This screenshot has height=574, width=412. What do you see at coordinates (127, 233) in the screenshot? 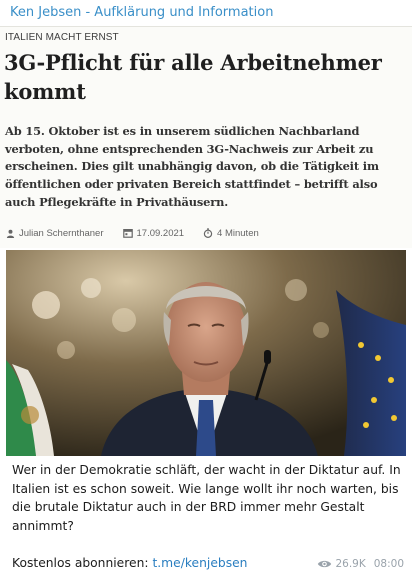
I see `calendar-icon` at bounding box center [127, 233].